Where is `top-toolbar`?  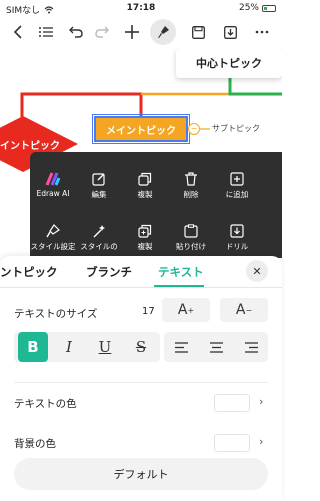 top-toolbar is located at coordinates (141, 32).